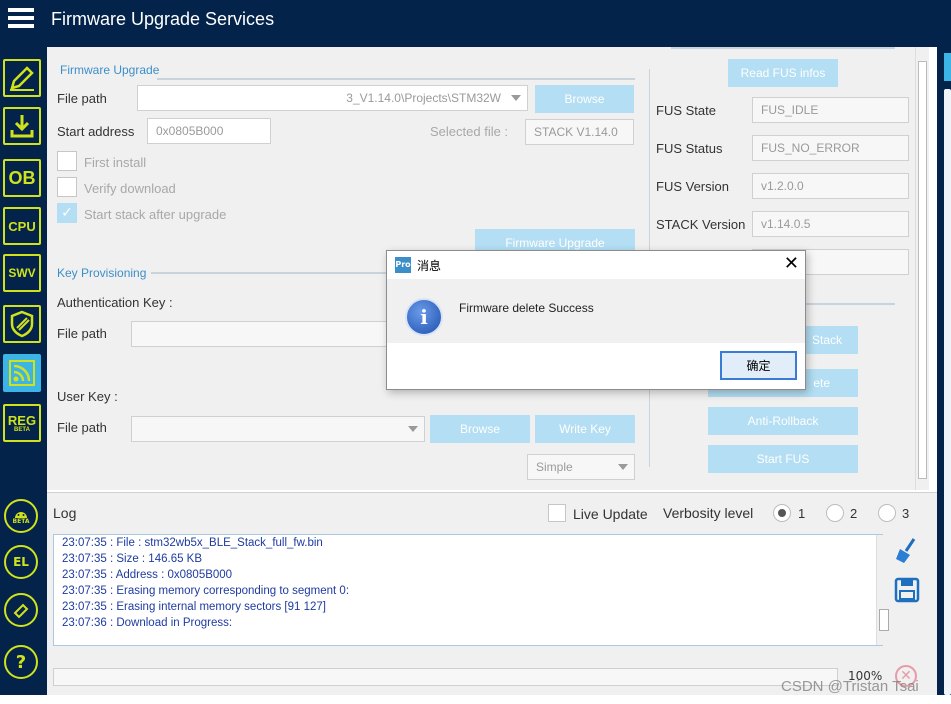 The height and width of the screenshot is (704, 951). I want to click on sidebar: OB CPU SWV REG BETA BETA EL ?, so click(23, 371).